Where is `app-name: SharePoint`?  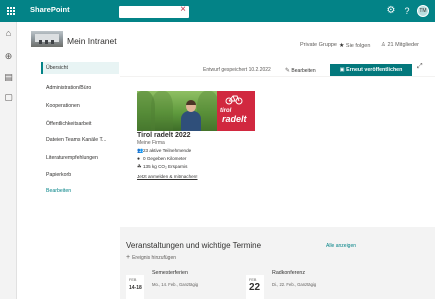
app-name: SharePoint is located at coordinates (50, 9).